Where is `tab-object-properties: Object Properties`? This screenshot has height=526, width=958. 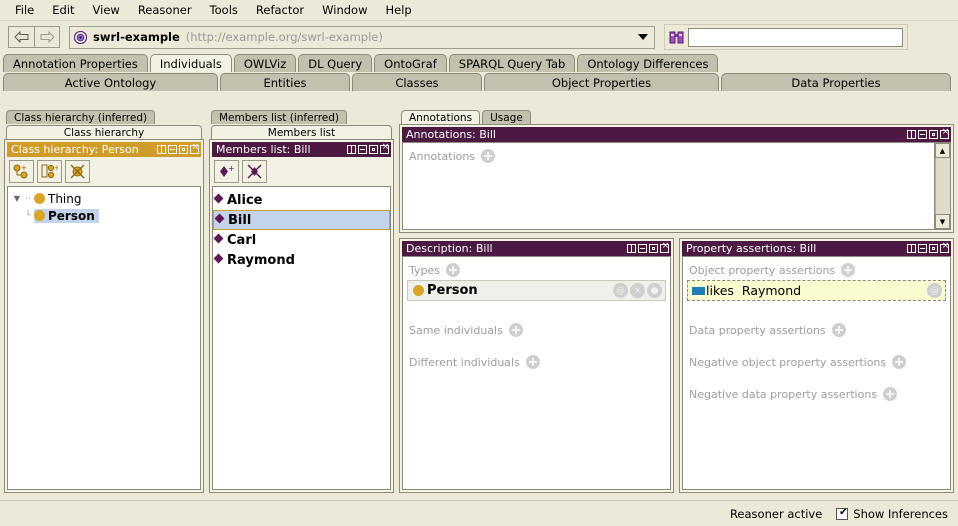 tab-object-properties: Object Properties is located at coordinates (601, 82).